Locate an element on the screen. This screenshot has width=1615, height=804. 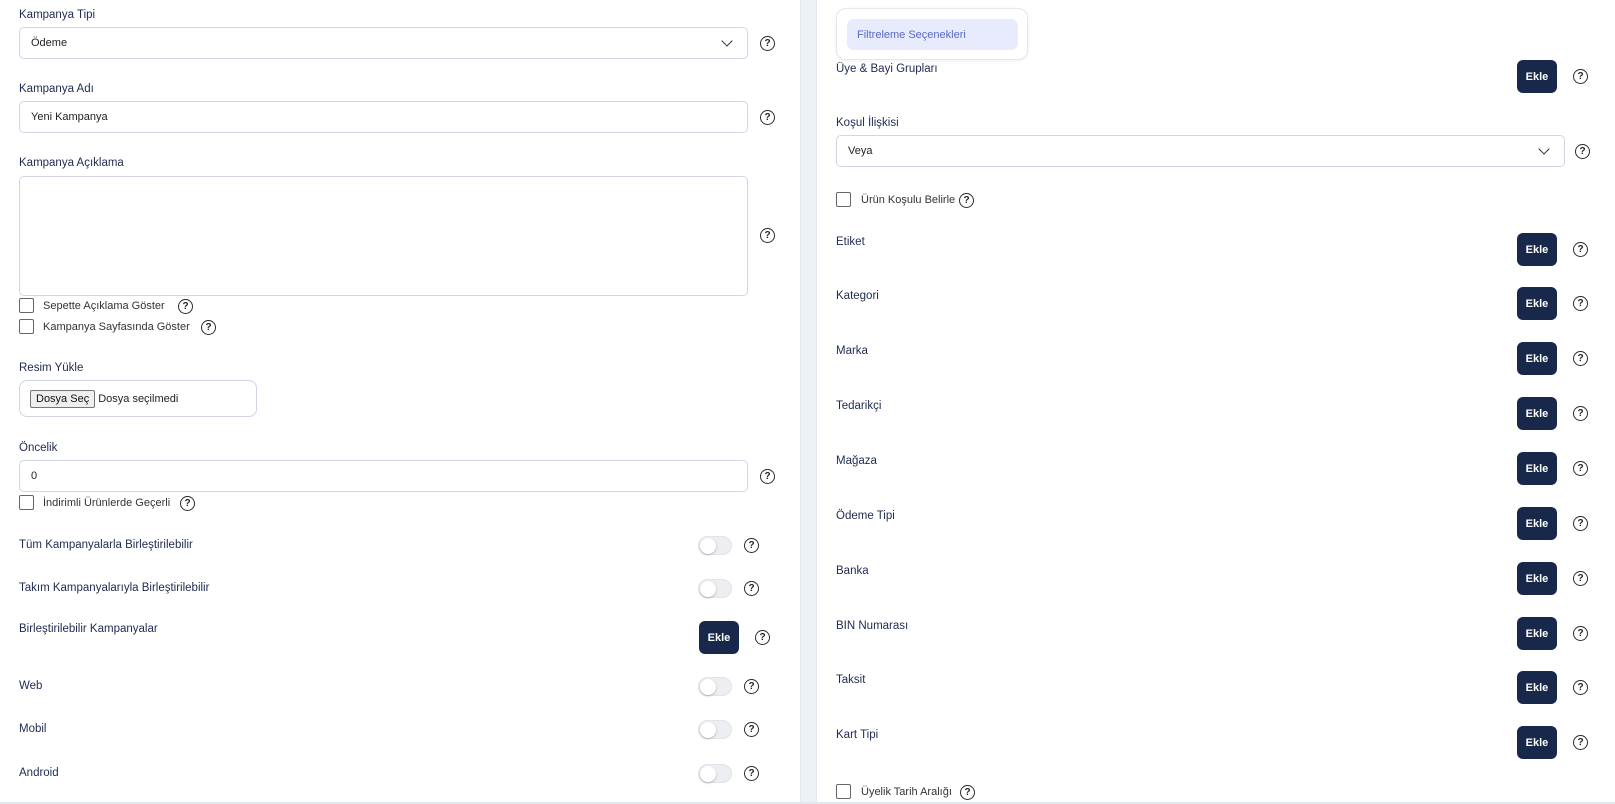
web-label: Web is located at coordinates (31, 686).